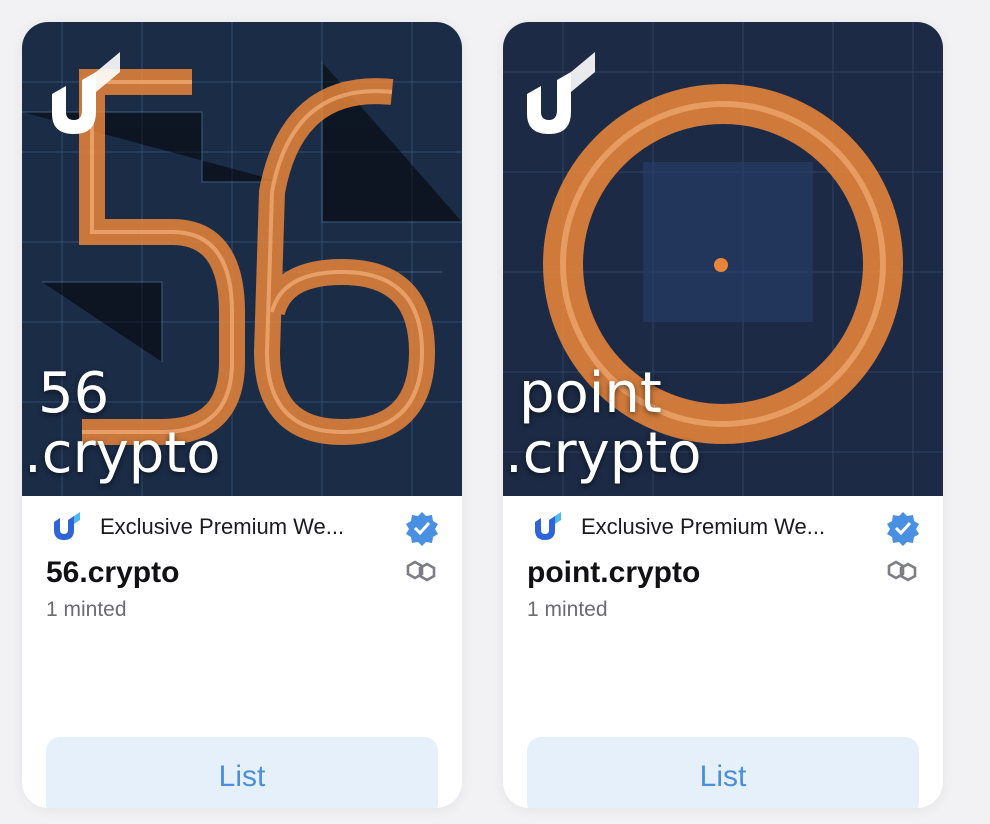 The image size is (990, 824). I want to click on domain-title: point.crypto, so click(614, 572).